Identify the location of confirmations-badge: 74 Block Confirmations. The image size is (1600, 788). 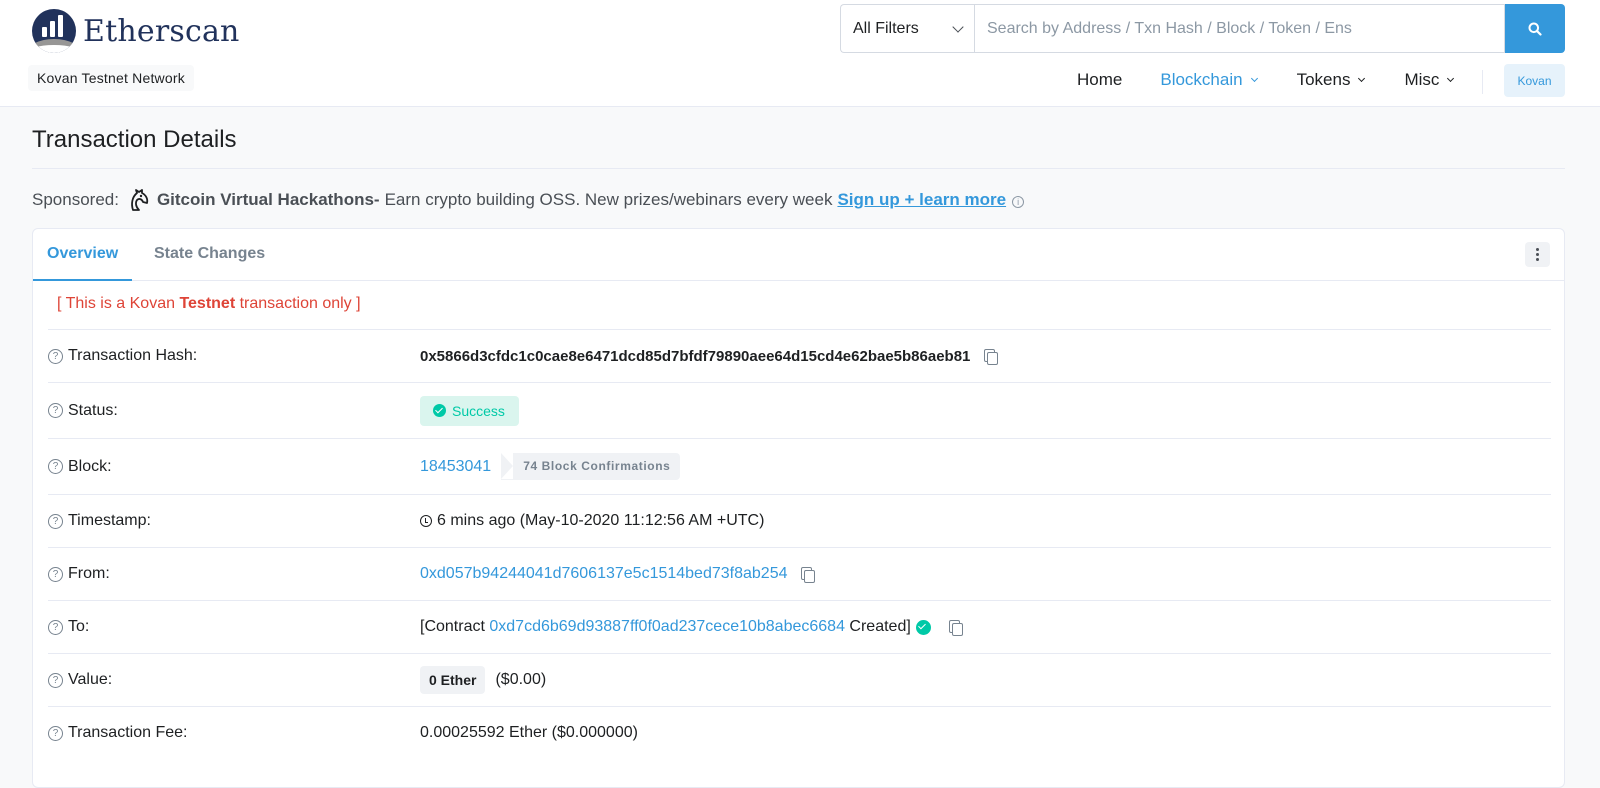
(591, 466).